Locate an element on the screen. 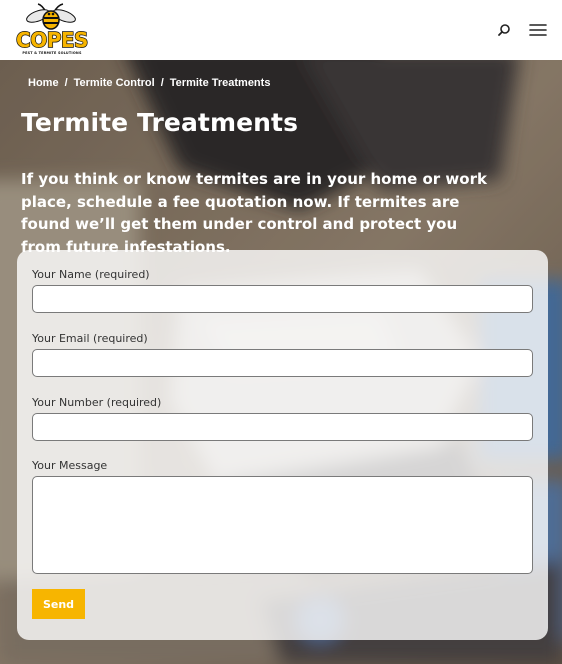 The width and height of the screenshot is (562, 664). message-field is located at coordinates (282, 525).